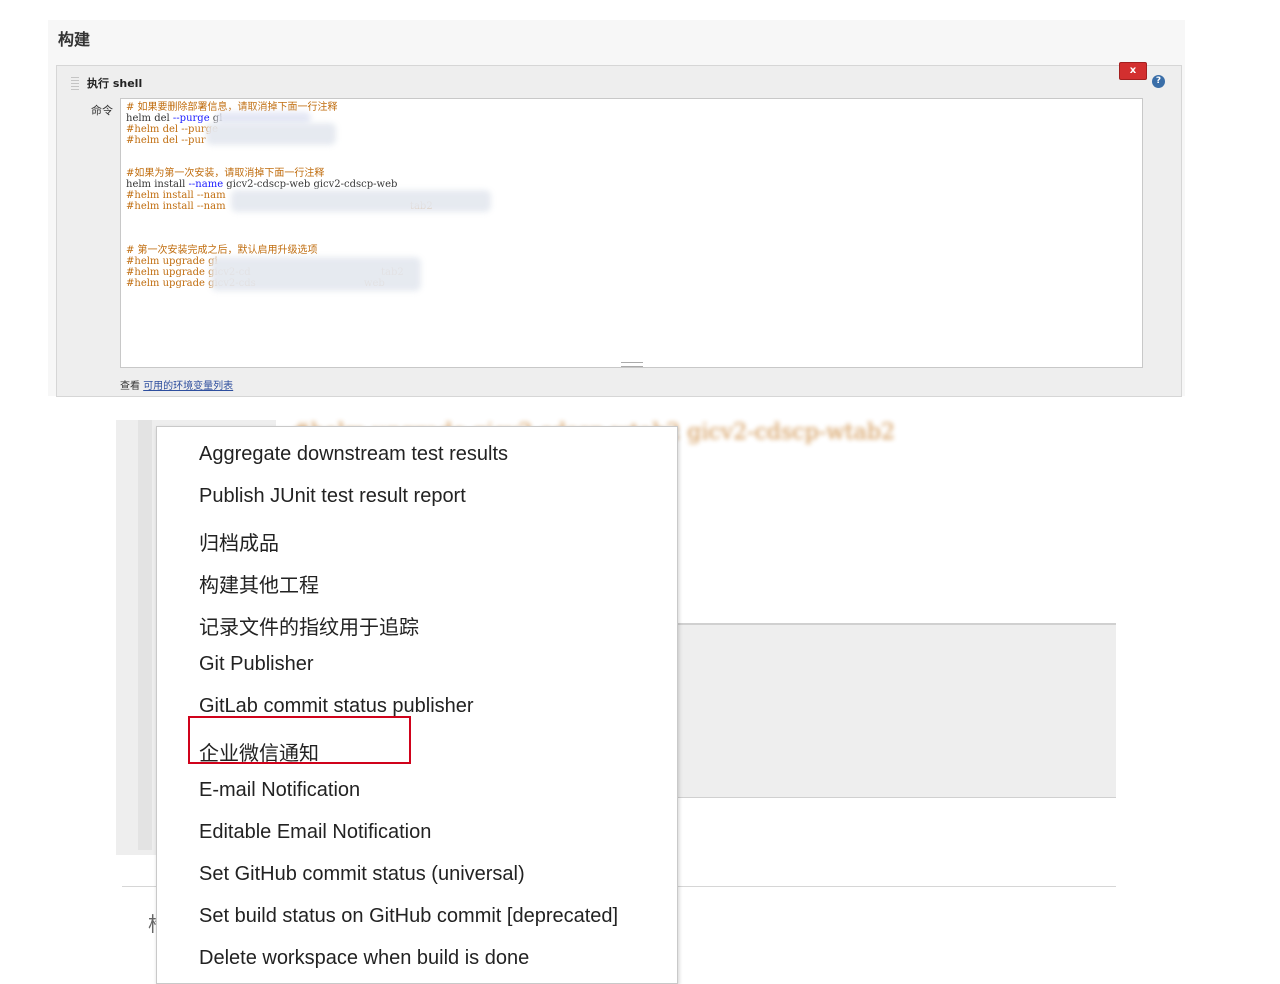  Describe the element at coordinates (1133, 71) in the screenshot. I see `delete-step-button: x` at that location.